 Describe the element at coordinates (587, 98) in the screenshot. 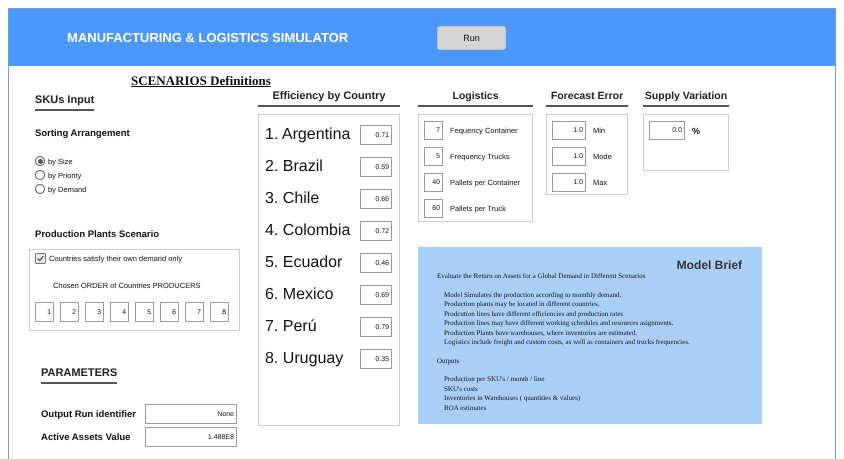

I see `section-heading: Forecast Error` at that location.